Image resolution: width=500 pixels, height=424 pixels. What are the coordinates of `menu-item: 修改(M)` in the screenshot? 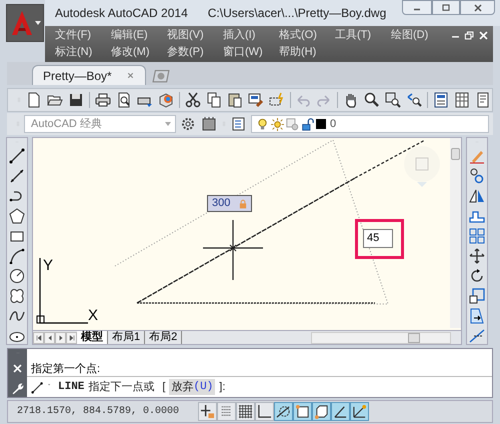 It's located at (139, 52).